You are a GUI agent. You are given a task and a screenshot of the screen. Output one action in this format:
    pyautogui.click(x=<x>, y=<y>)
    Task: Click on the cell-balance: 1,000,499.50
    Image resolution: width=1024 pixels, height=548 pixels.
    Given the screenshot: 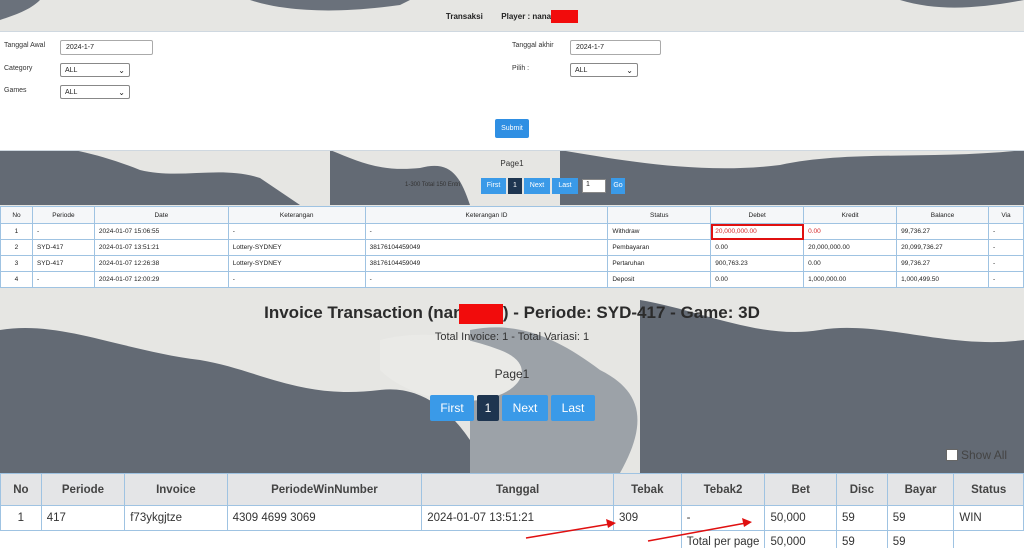 What is the action you would take?
    pyautogui.click(x=942, y=279)
    